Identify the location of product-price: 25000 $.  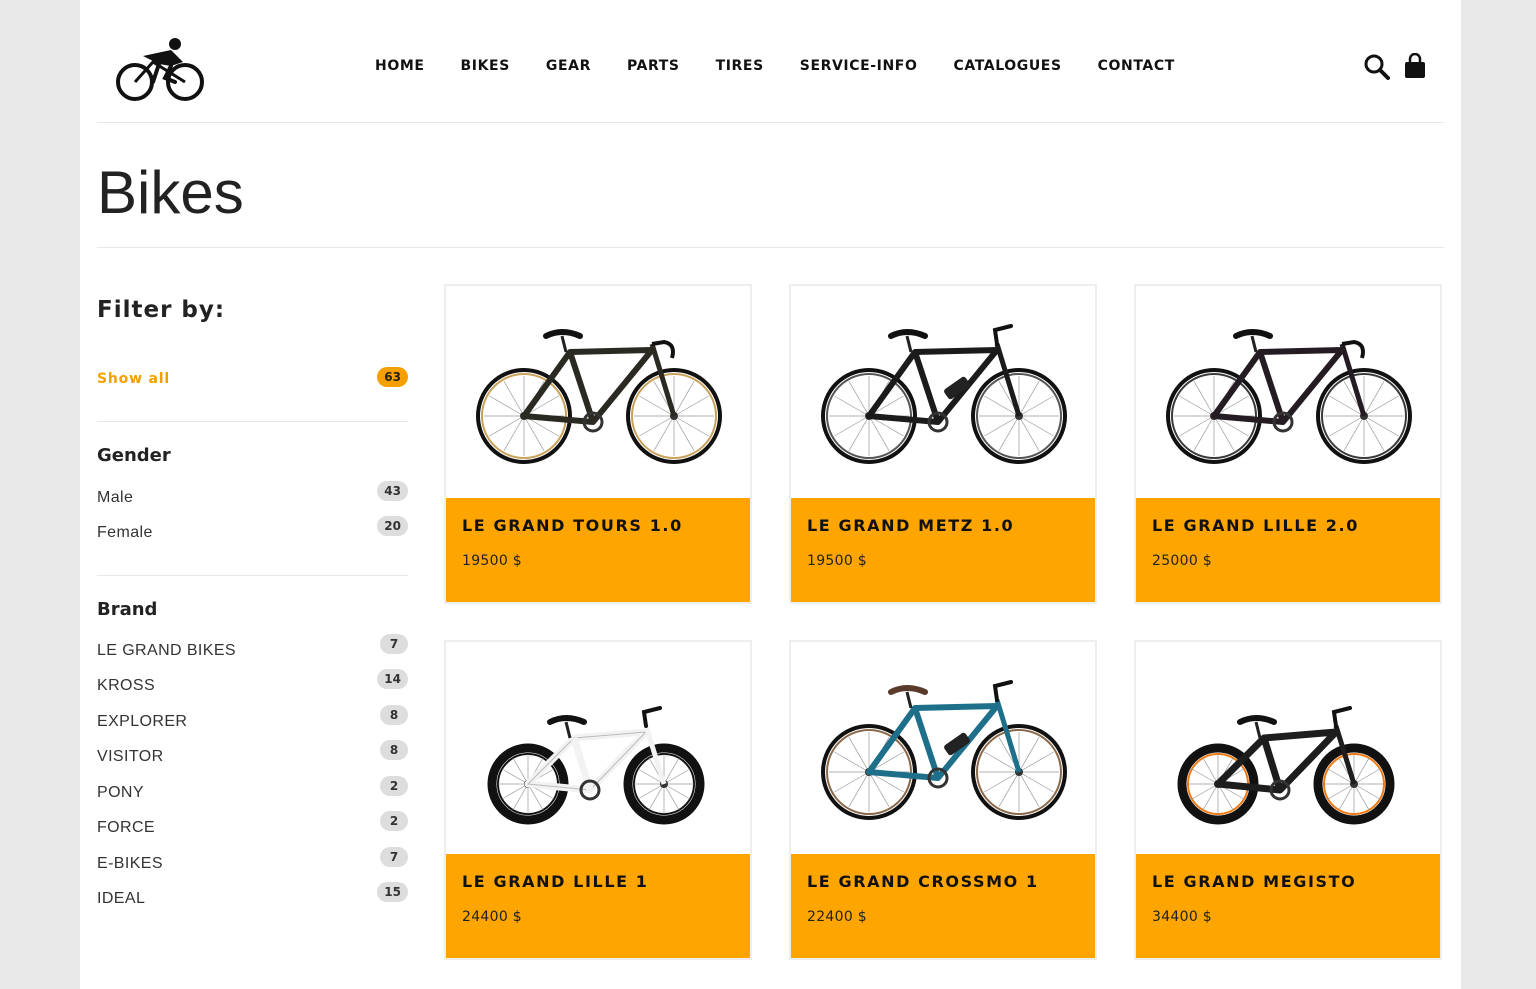
(1182, 561).